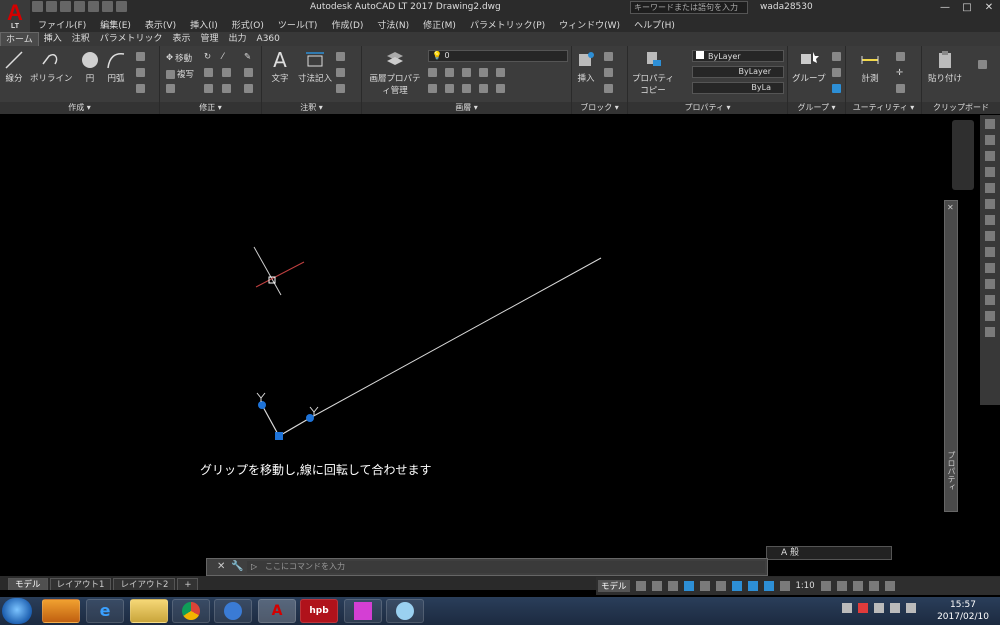  What do you see at coordinates (483, 88) in the screenshot?
I see `layer-copy-icon` at bounding box center [483, 88].